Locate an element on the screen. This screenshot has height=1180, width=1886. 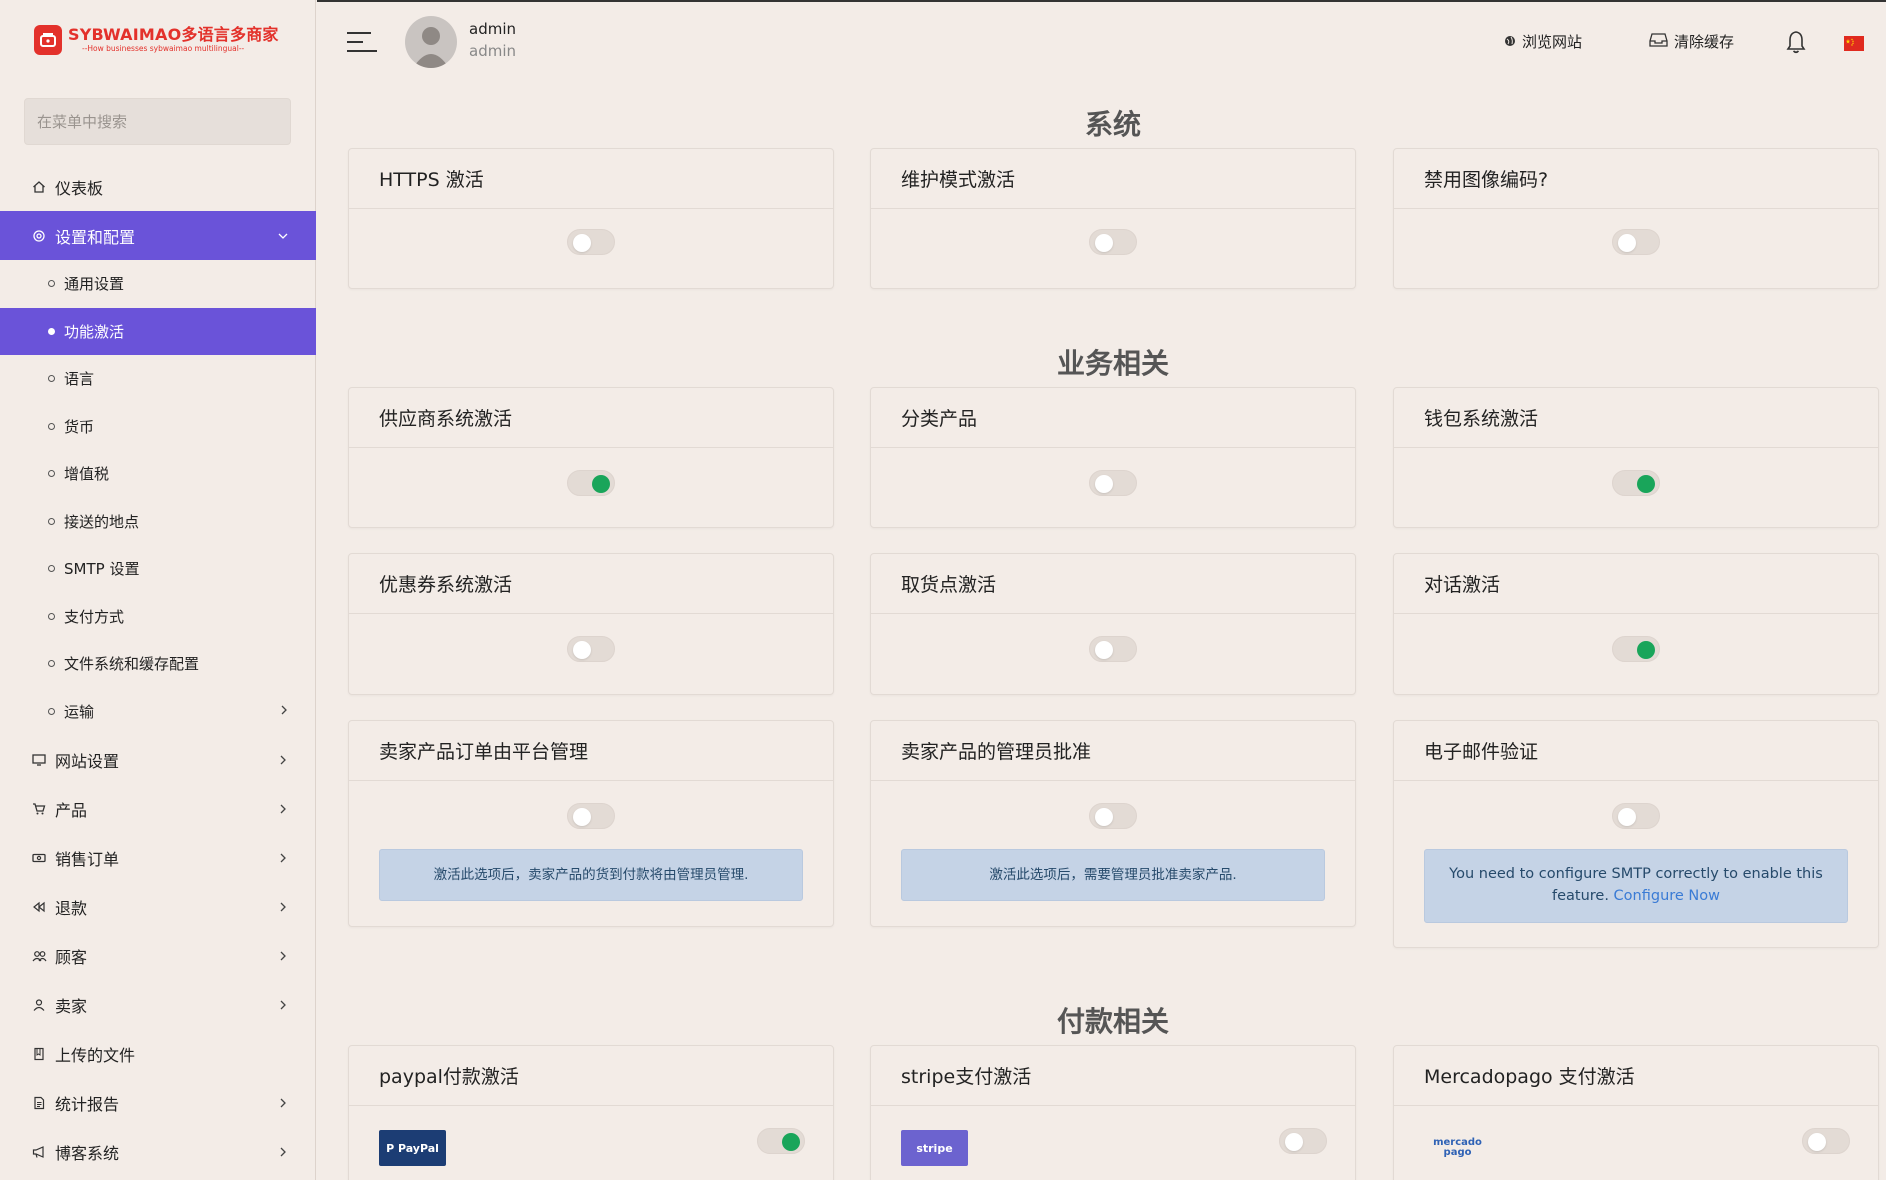
sidebar-subitem-payment-methods: 支付方式 is located at coordinates (158, 617).